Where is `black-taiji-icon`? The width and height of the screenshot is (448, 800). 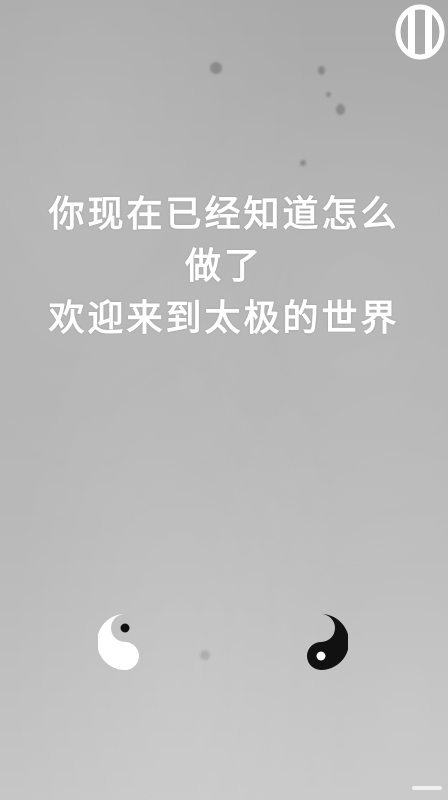
black-taiji-icon is located at coordinates (328, 642).